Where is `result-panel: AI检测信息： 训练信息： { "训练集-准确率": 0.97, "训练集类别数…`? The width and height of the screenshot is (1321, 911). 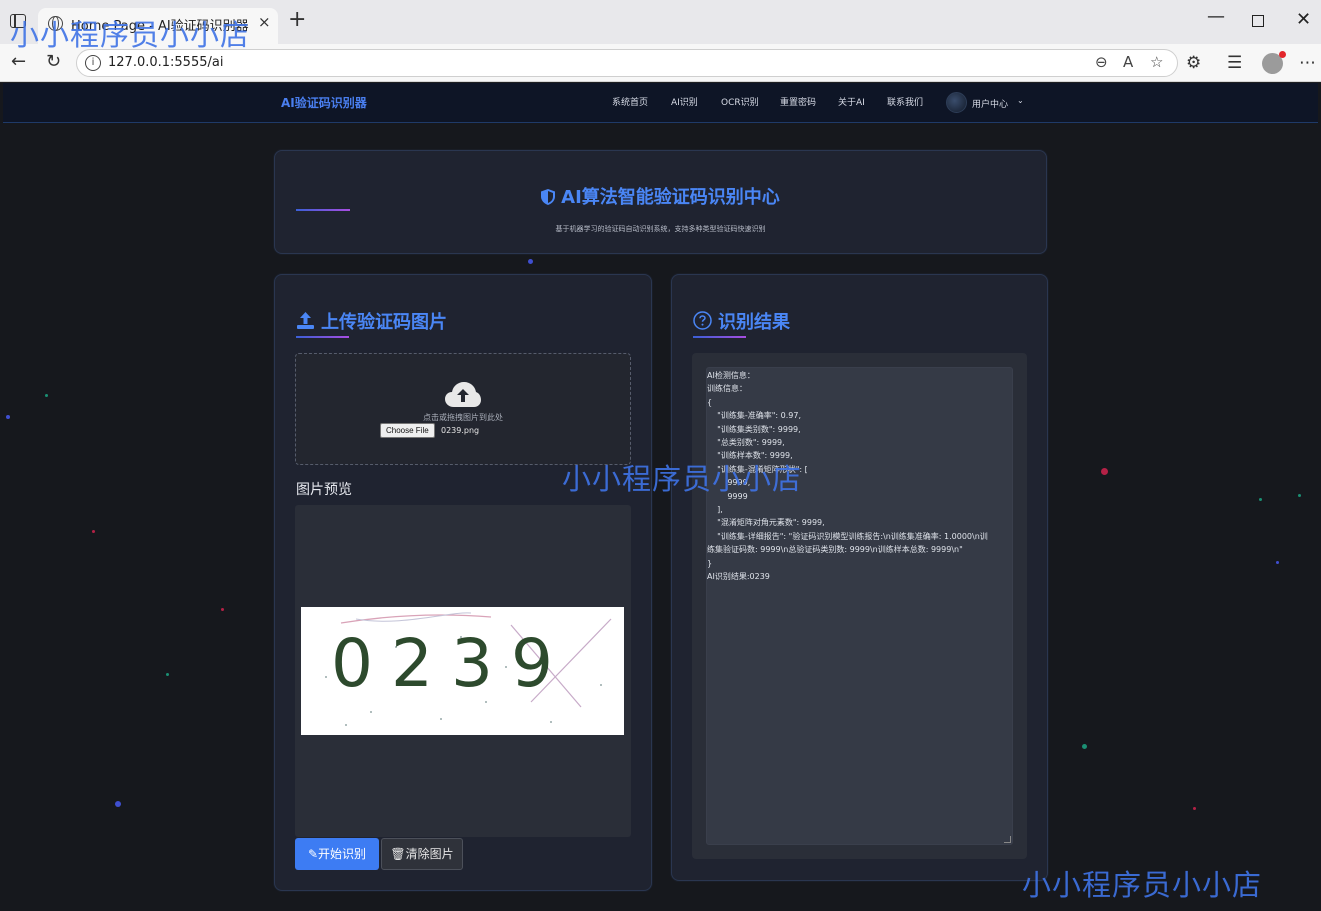 result-panel: AI检测信息： 训练信息： { "训练集-准确率": 0.97, "训练集类别数… is located at coordinates (859, 606).